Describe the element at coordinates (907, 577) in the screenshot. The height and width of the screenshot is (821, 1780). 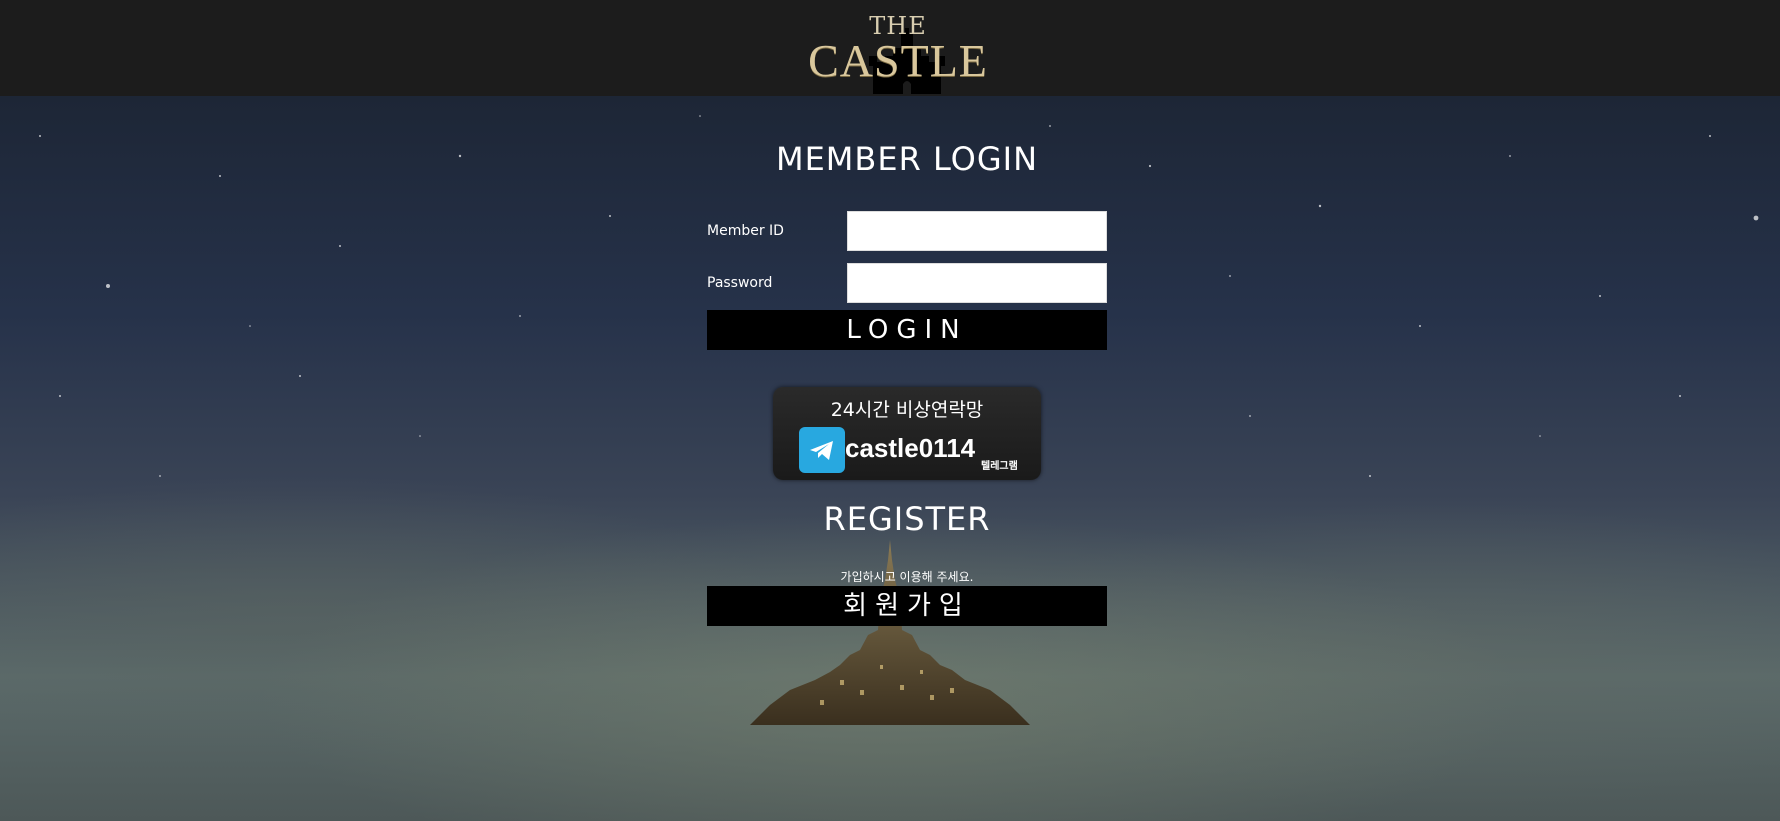
I see `register-note: 가입하시고 이용해 주세요.` at that location.